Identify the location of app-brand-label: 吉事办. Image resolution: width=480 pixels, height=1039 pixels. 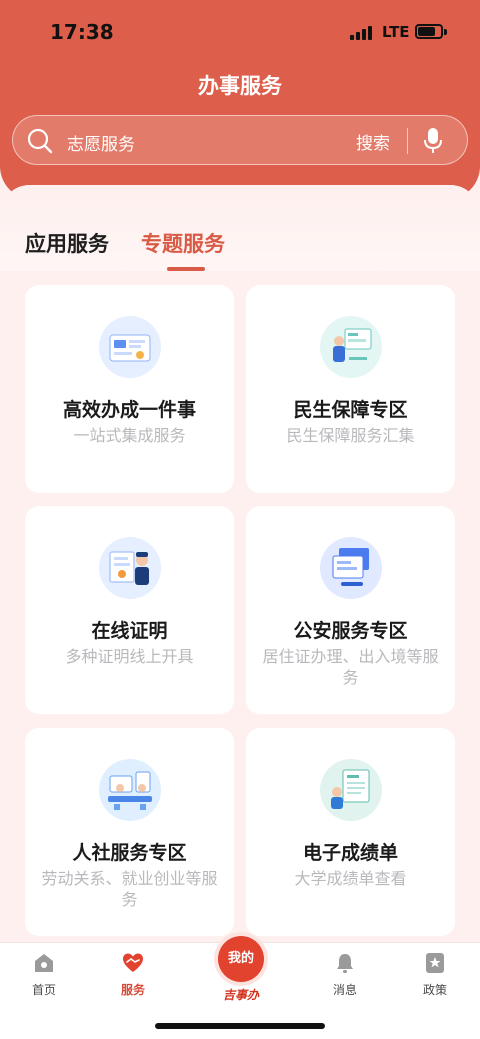
(240, 995).